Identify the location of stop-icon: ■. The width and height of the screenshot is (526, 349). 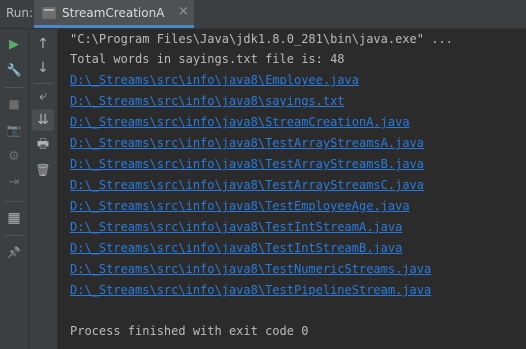
(14, 104).